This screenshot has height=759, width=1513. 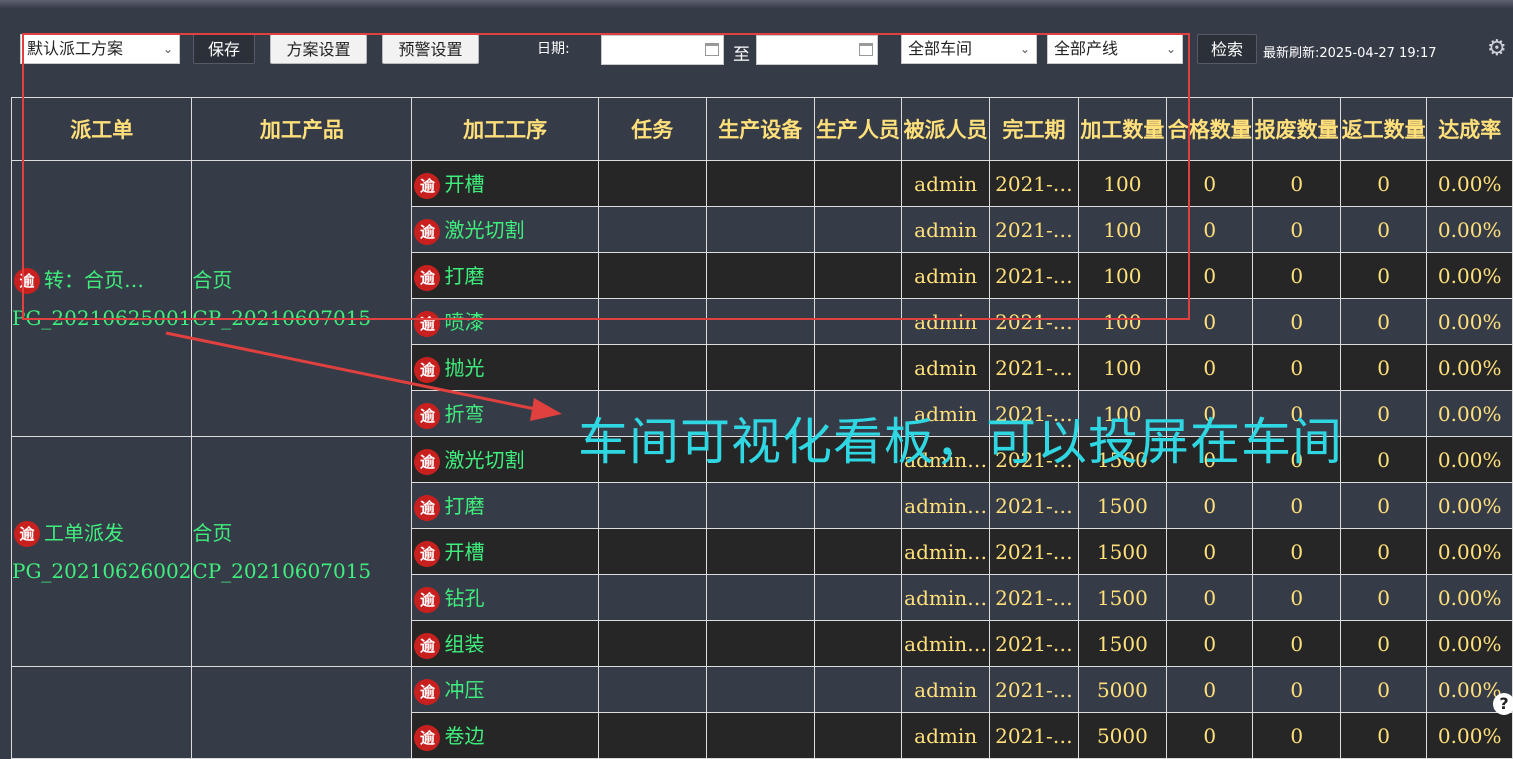 What do you see at coordinates (1170, 49) in the screenshot?
I see `chevron-down-icon: ⌄` at bounding box center [1170, 49].